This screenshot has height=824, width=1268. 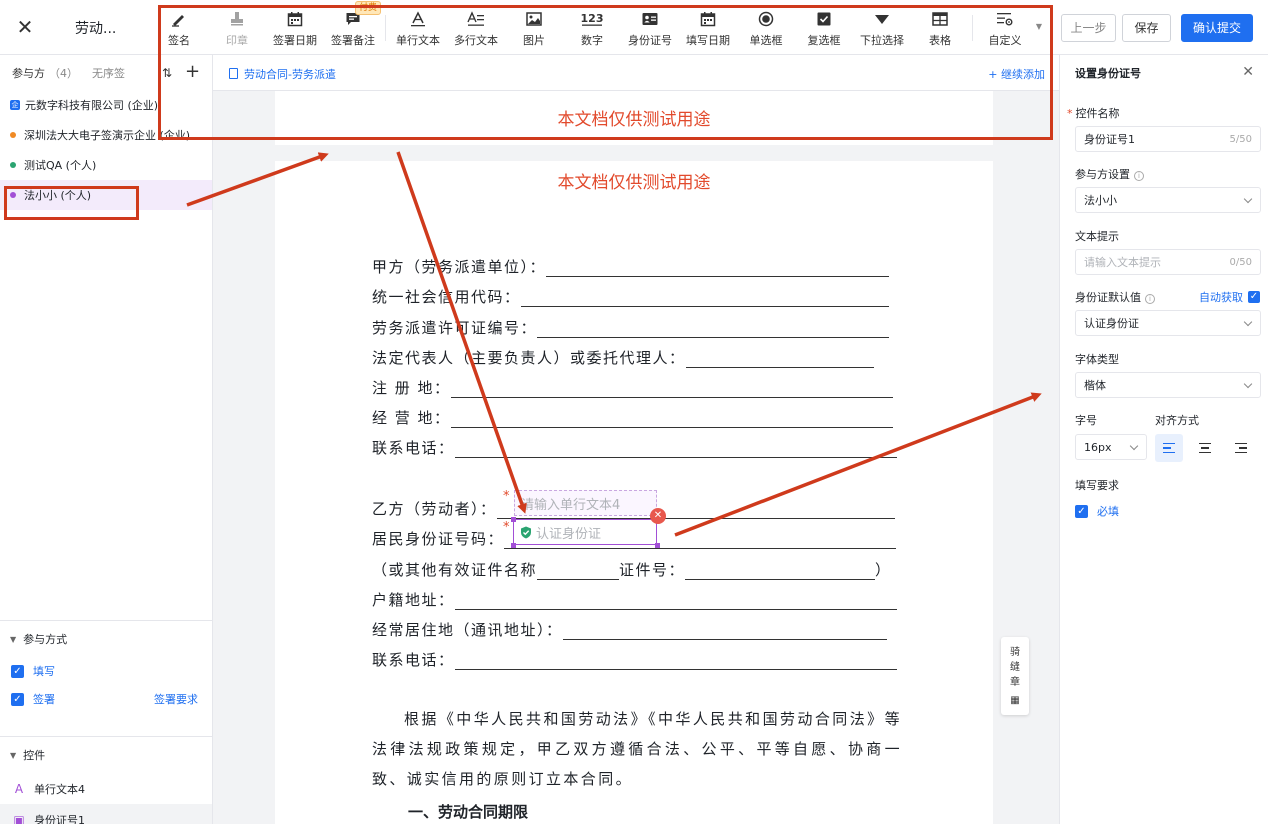 I want to click on close-icon: ✕, so click(x=25, y=27).